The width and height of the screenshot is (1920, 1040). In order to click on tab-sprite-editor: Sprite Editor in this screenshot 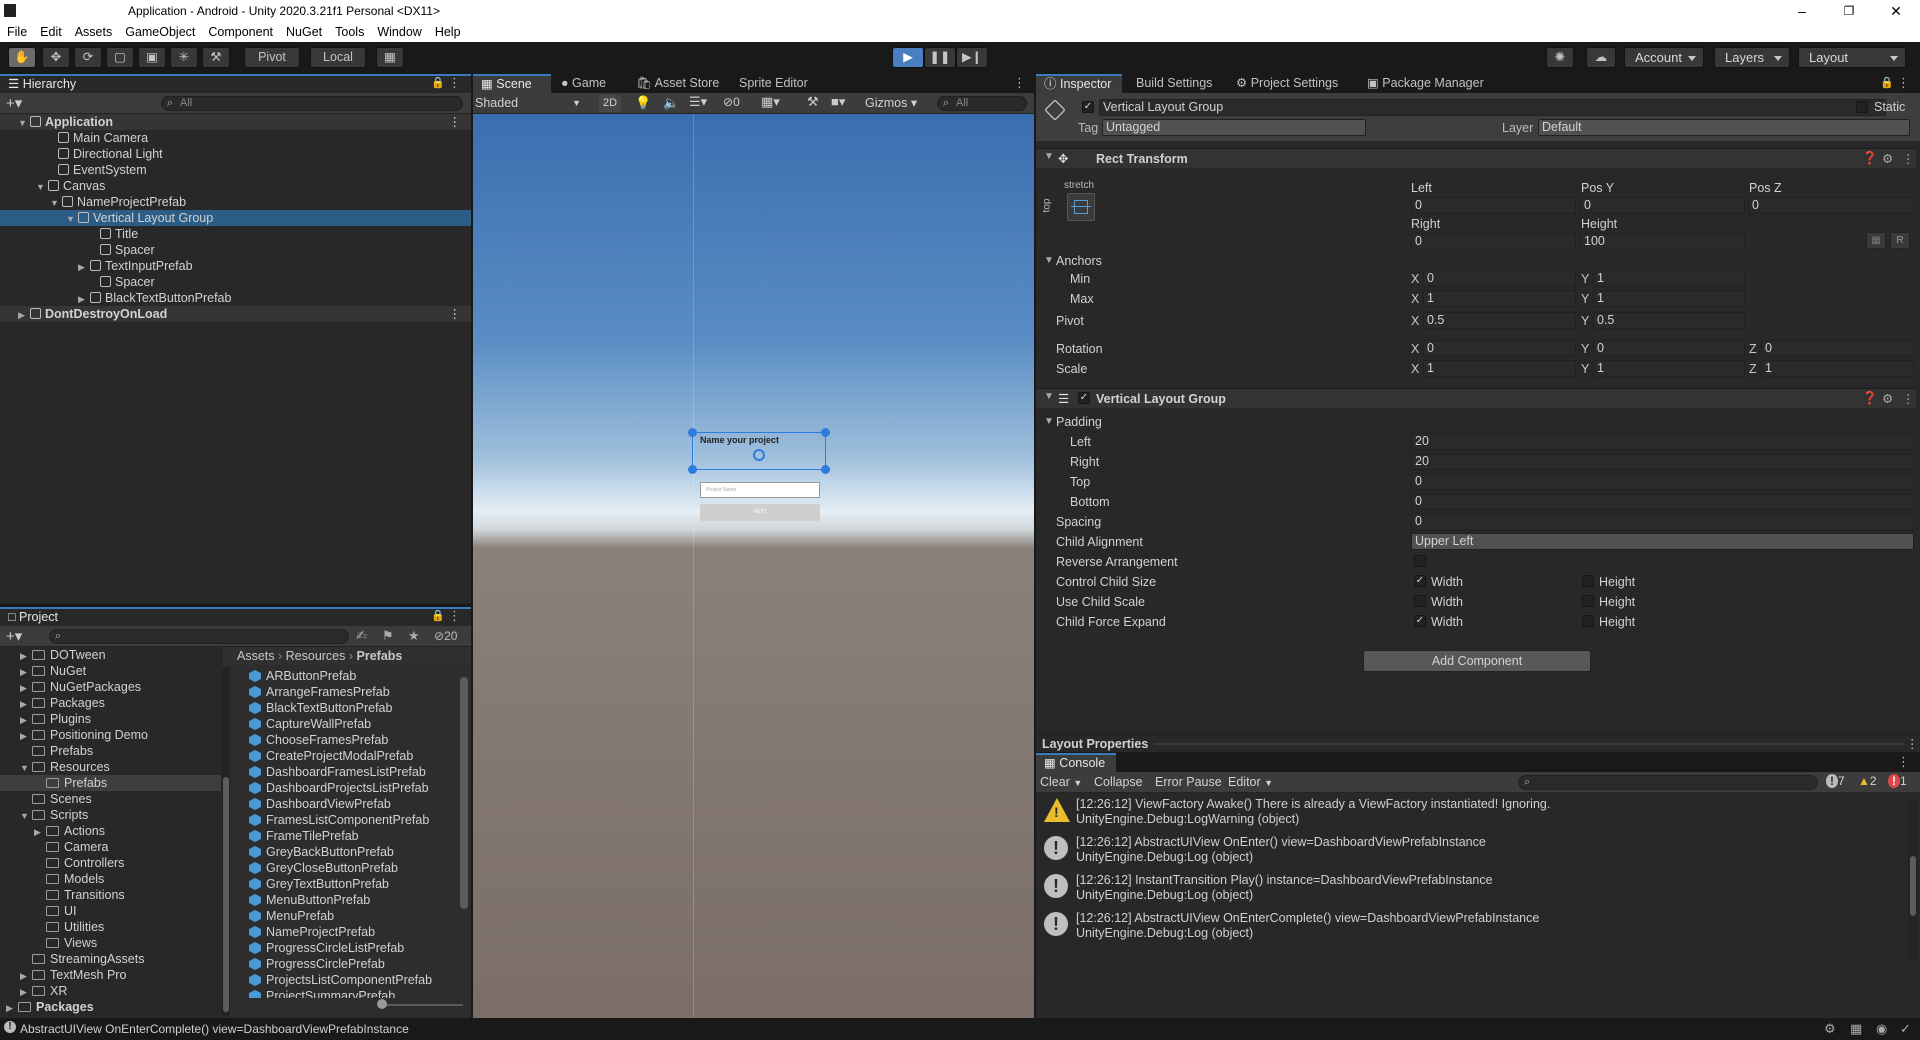, I will do `click(773, 83)`.